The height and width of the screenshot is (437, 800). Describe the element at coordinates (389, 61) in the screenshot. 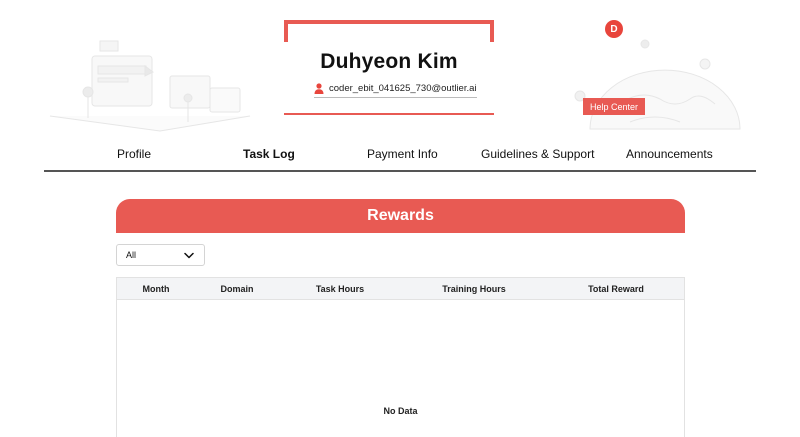

I see `profile-name: Duhyeon Kim` at that location.